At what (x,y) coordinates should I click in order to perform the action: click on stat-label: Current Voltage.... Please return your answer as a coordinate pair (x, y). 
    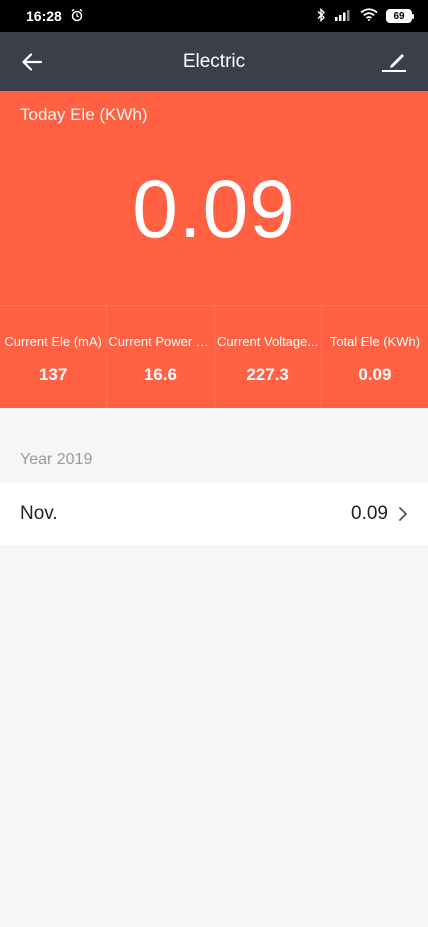
    Looking at the image, I should click on (268, 341).